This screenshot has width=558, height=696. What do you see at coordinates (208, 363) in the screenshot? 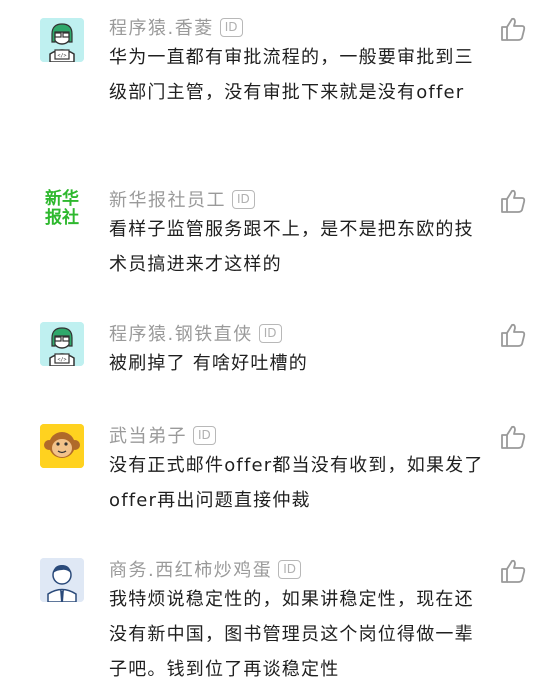
I see `comment-text: 被刷掉了 有啥好吐槽的` at bounding box center [208, 363].